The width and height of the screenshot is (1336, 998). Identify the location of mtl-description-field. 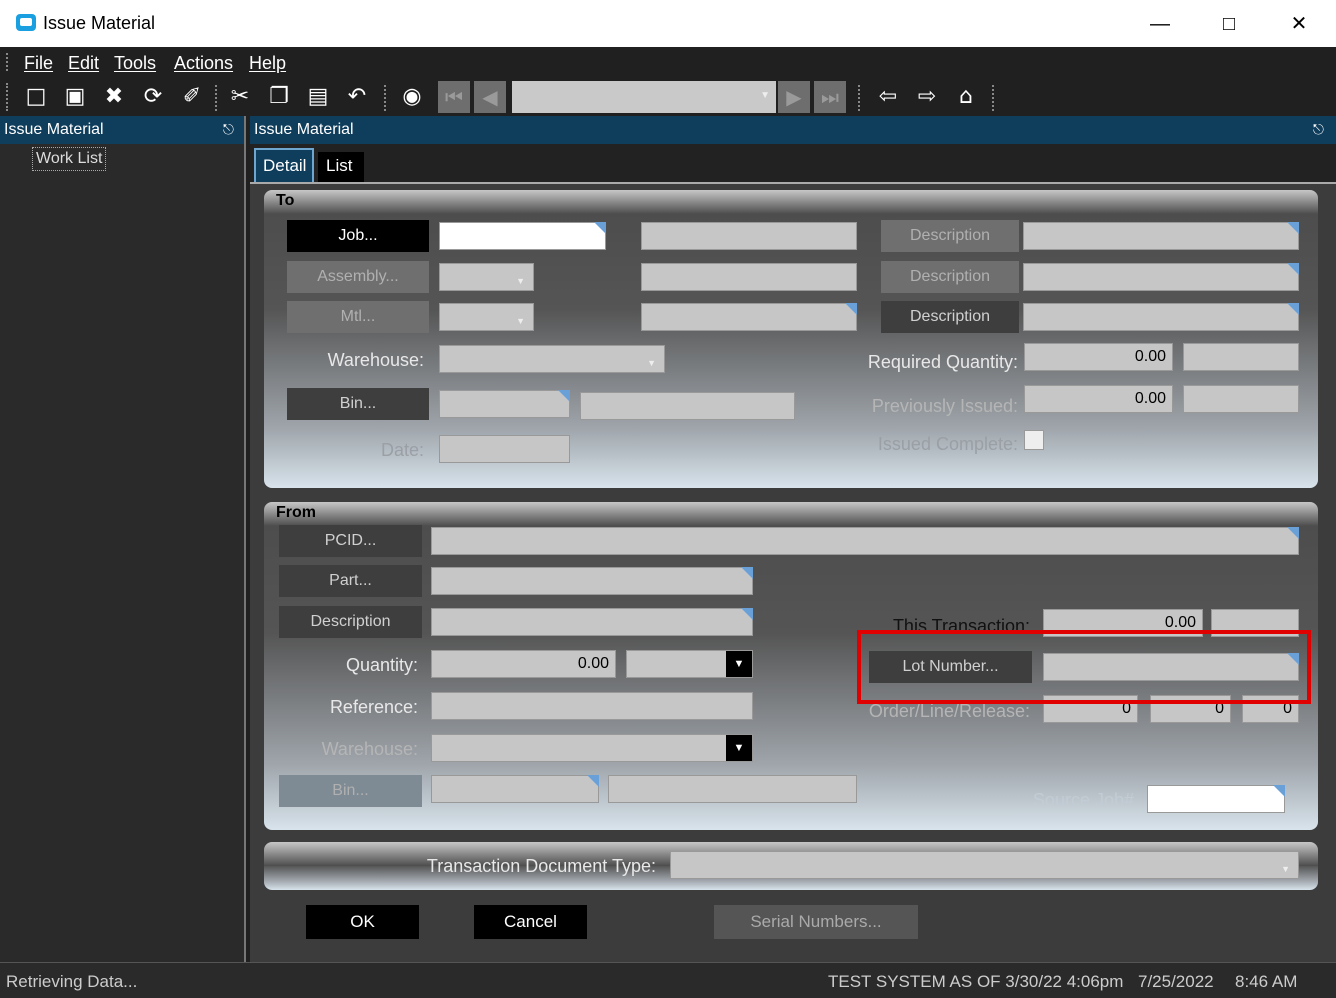
(749, 317).